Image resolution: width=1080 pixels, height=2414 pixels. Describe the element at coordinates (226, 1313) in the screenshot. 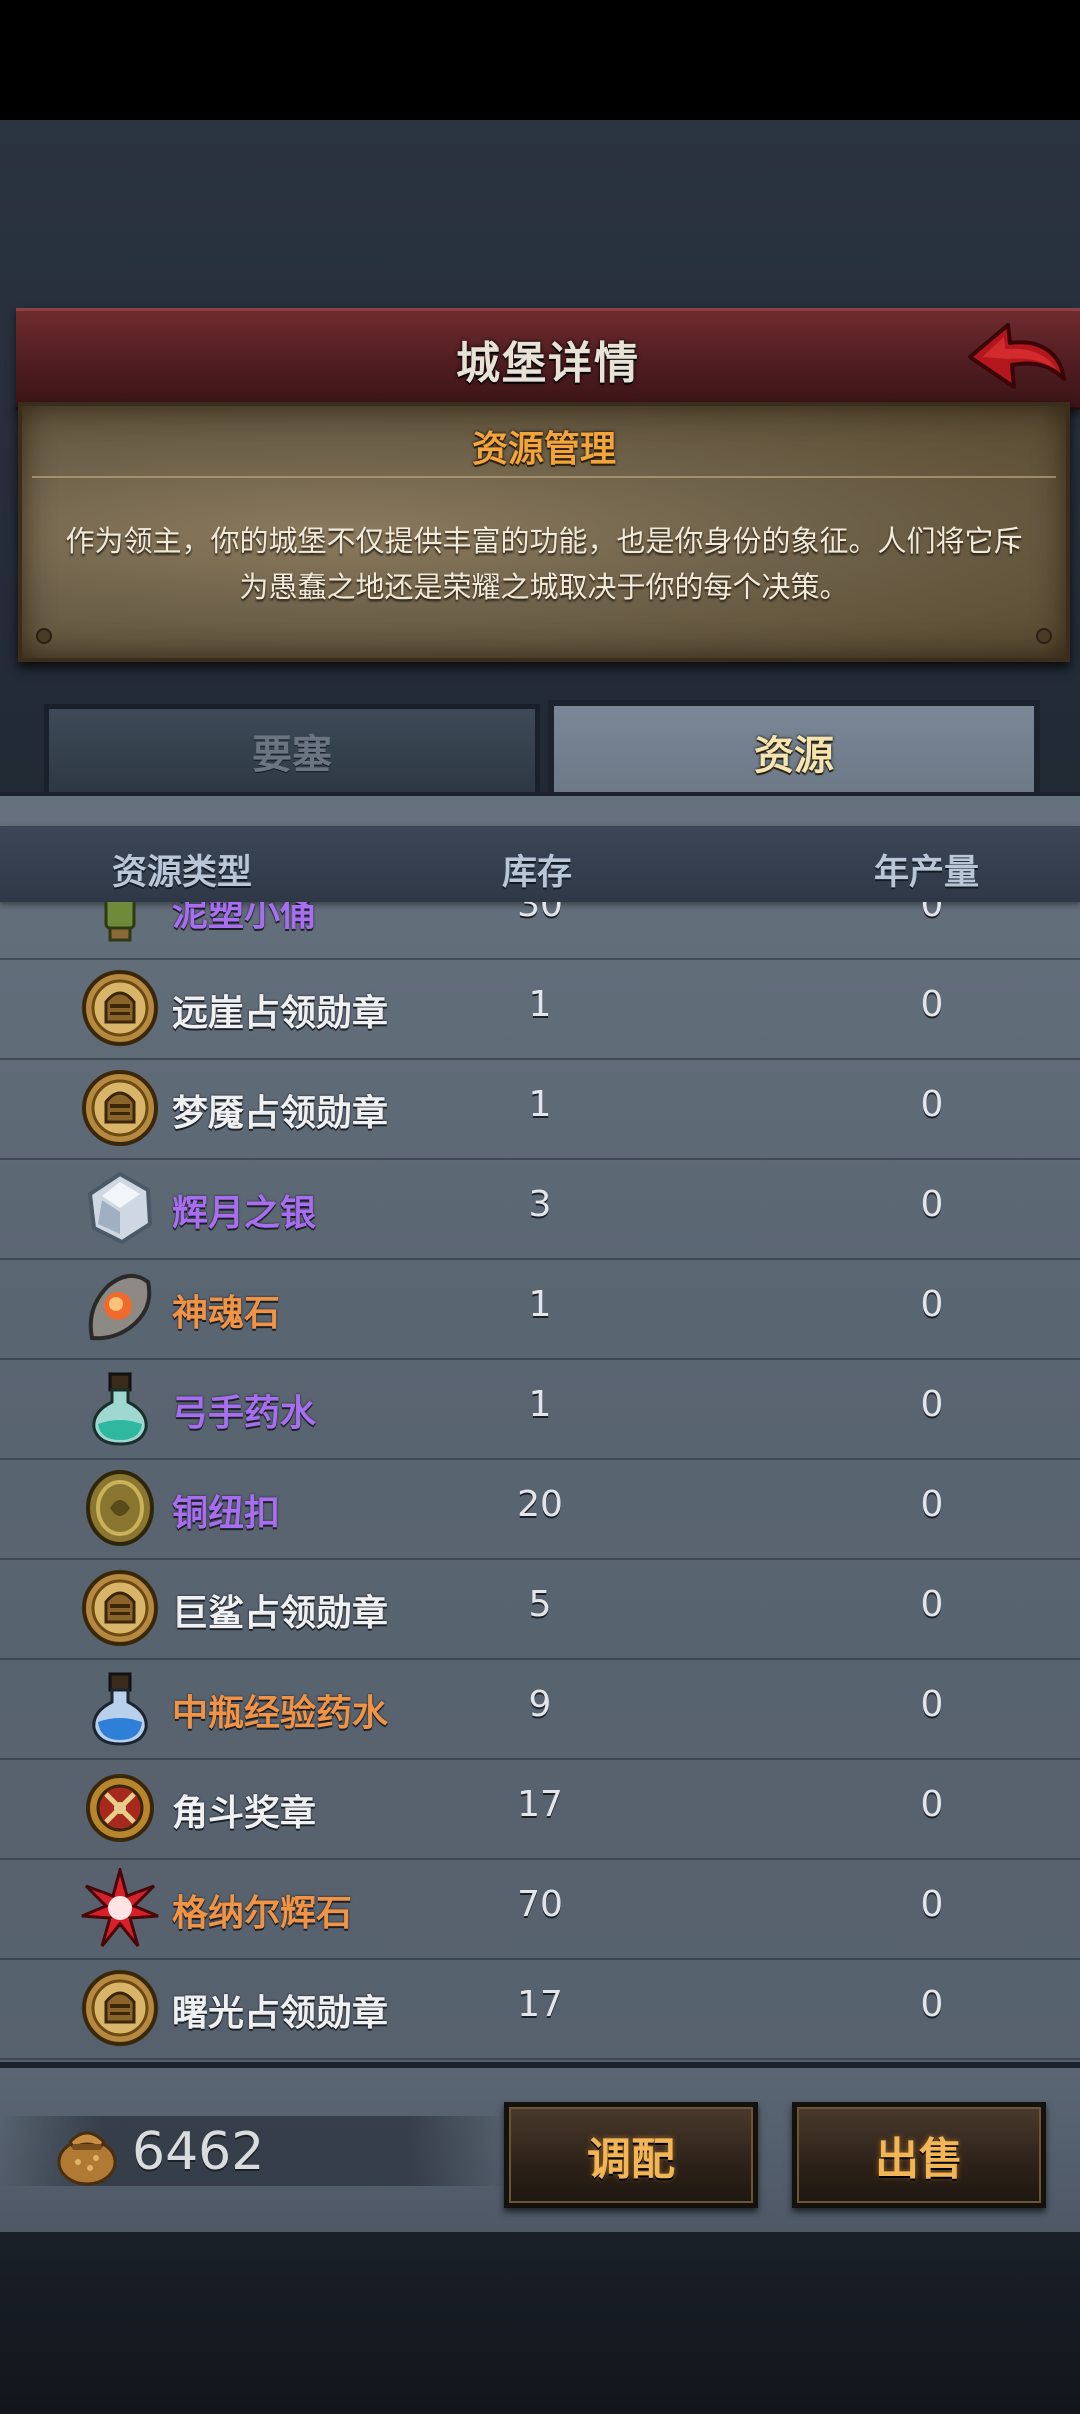

I see `resource-name: 神魂石` at that location.